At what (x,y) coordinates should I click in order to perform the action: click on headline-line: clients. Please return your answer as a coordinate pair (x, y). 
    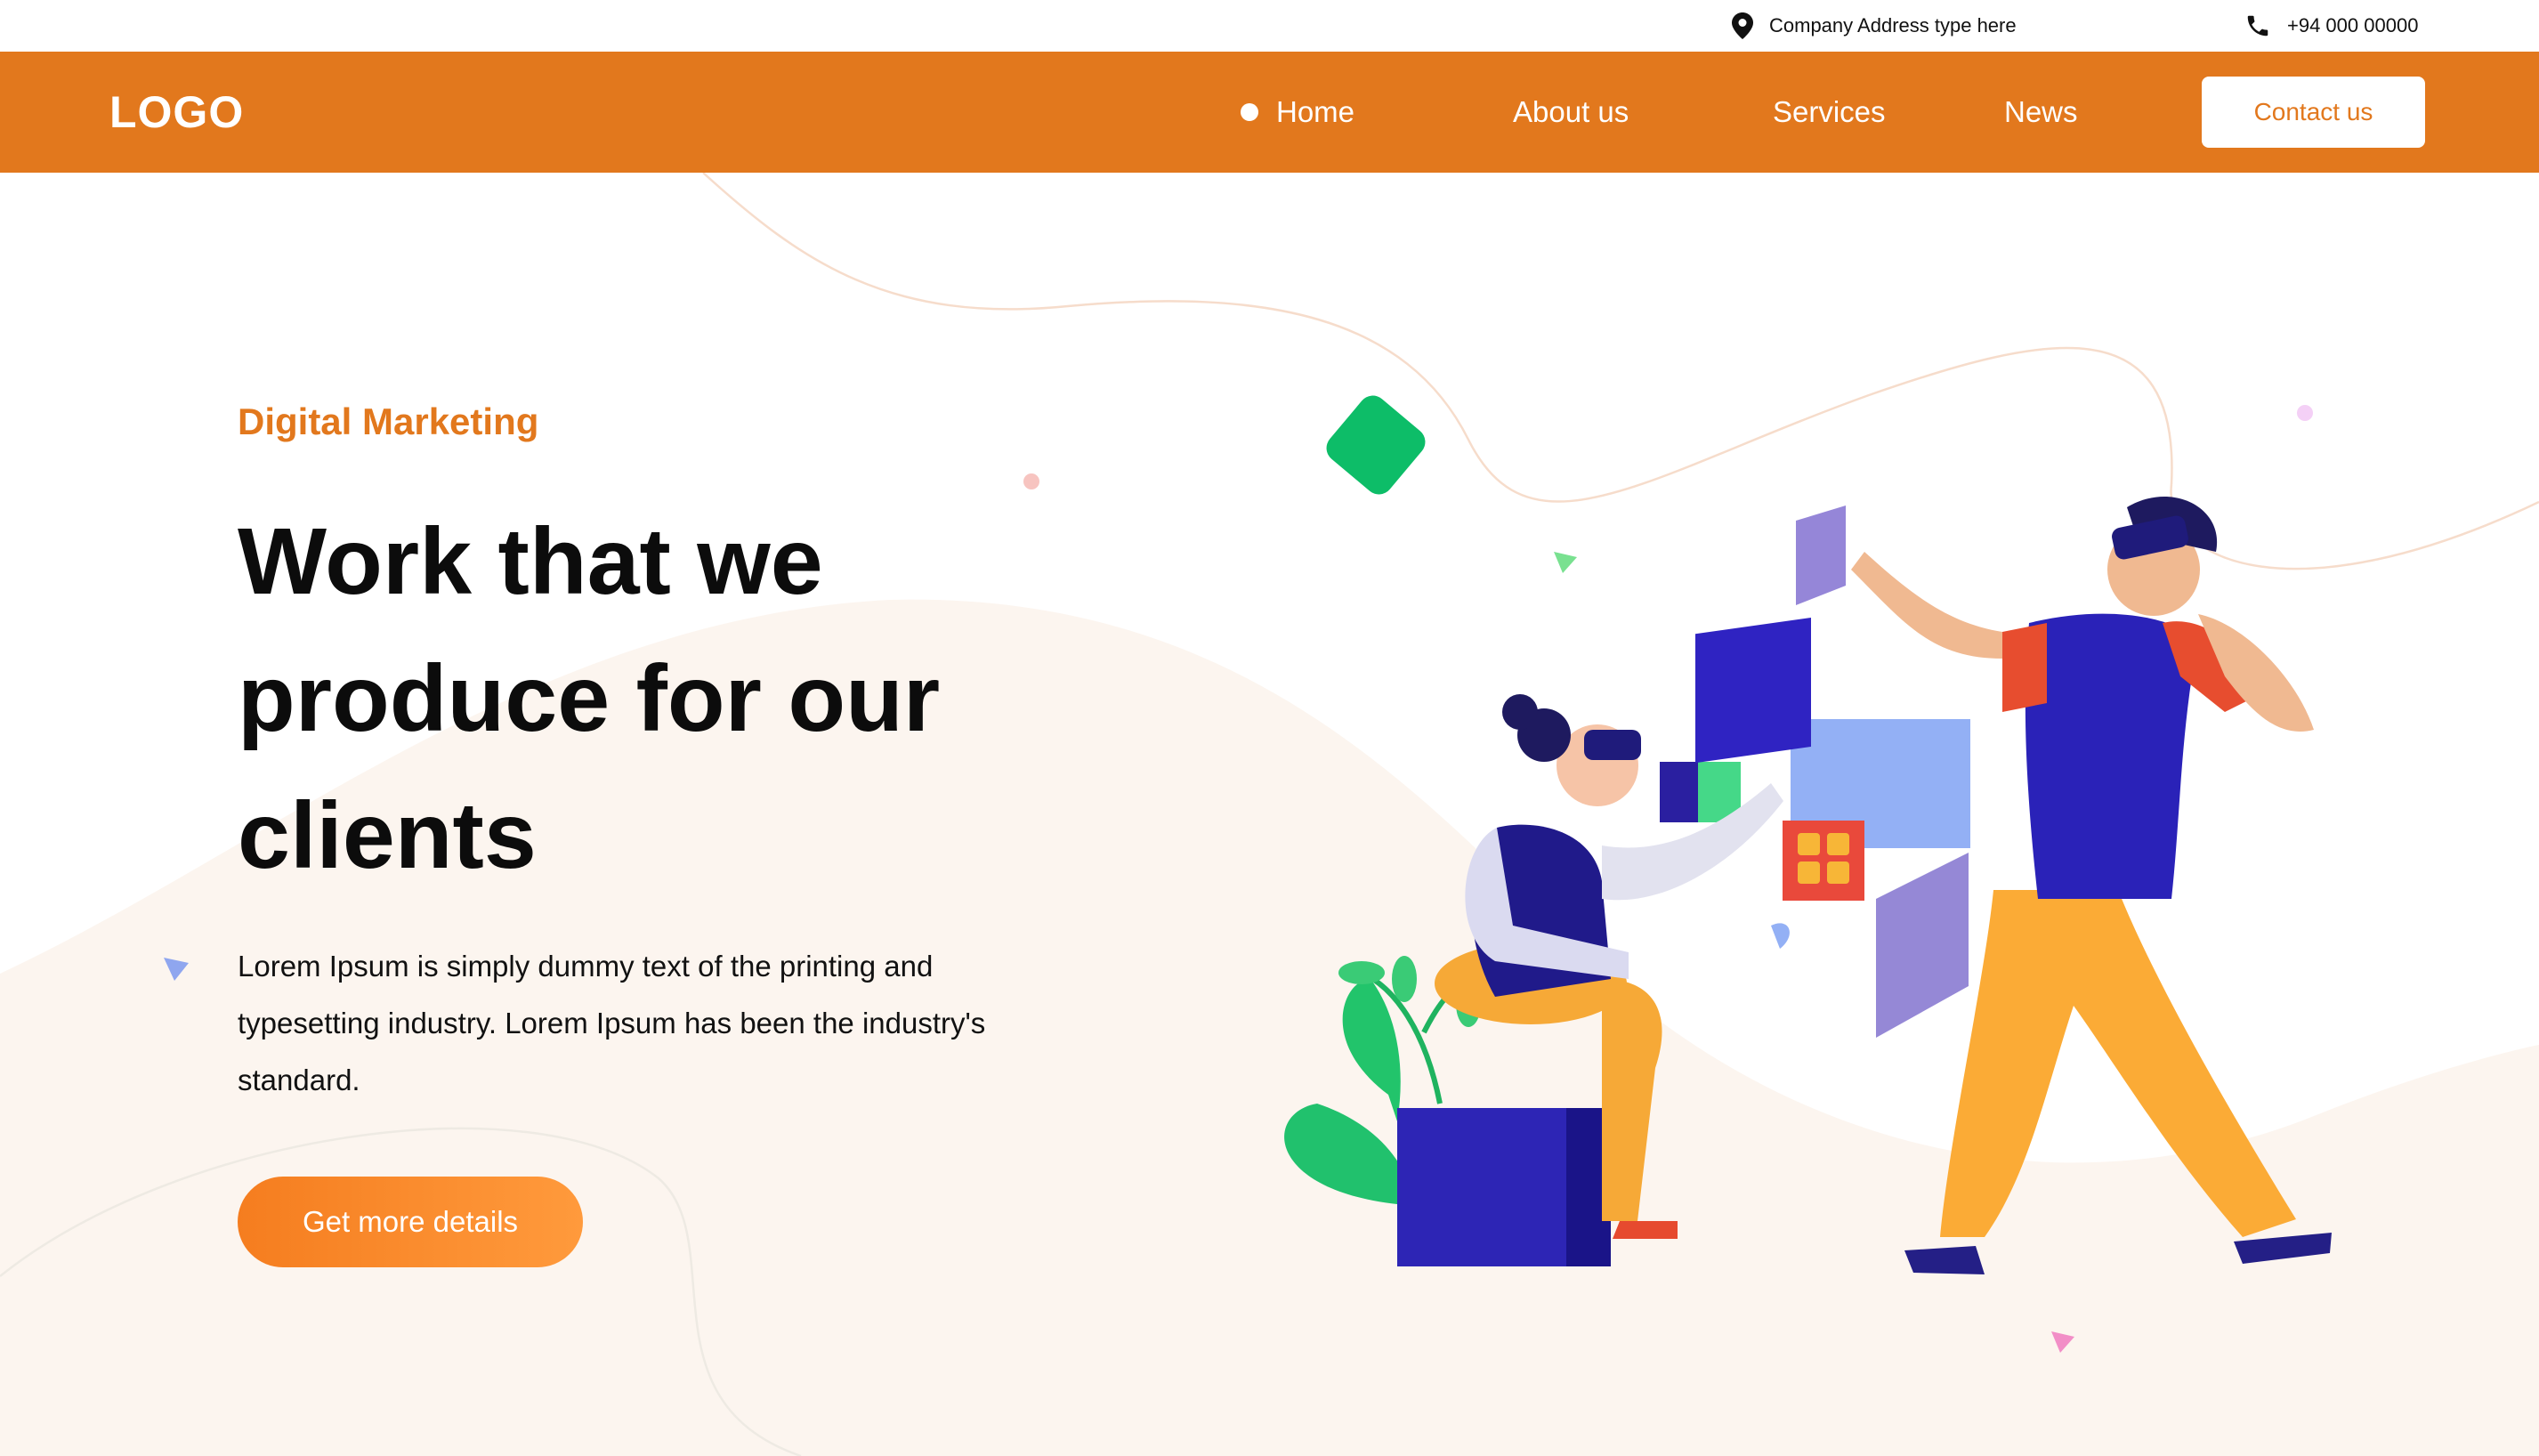
    Looking at the image, I should click on (387, 835).